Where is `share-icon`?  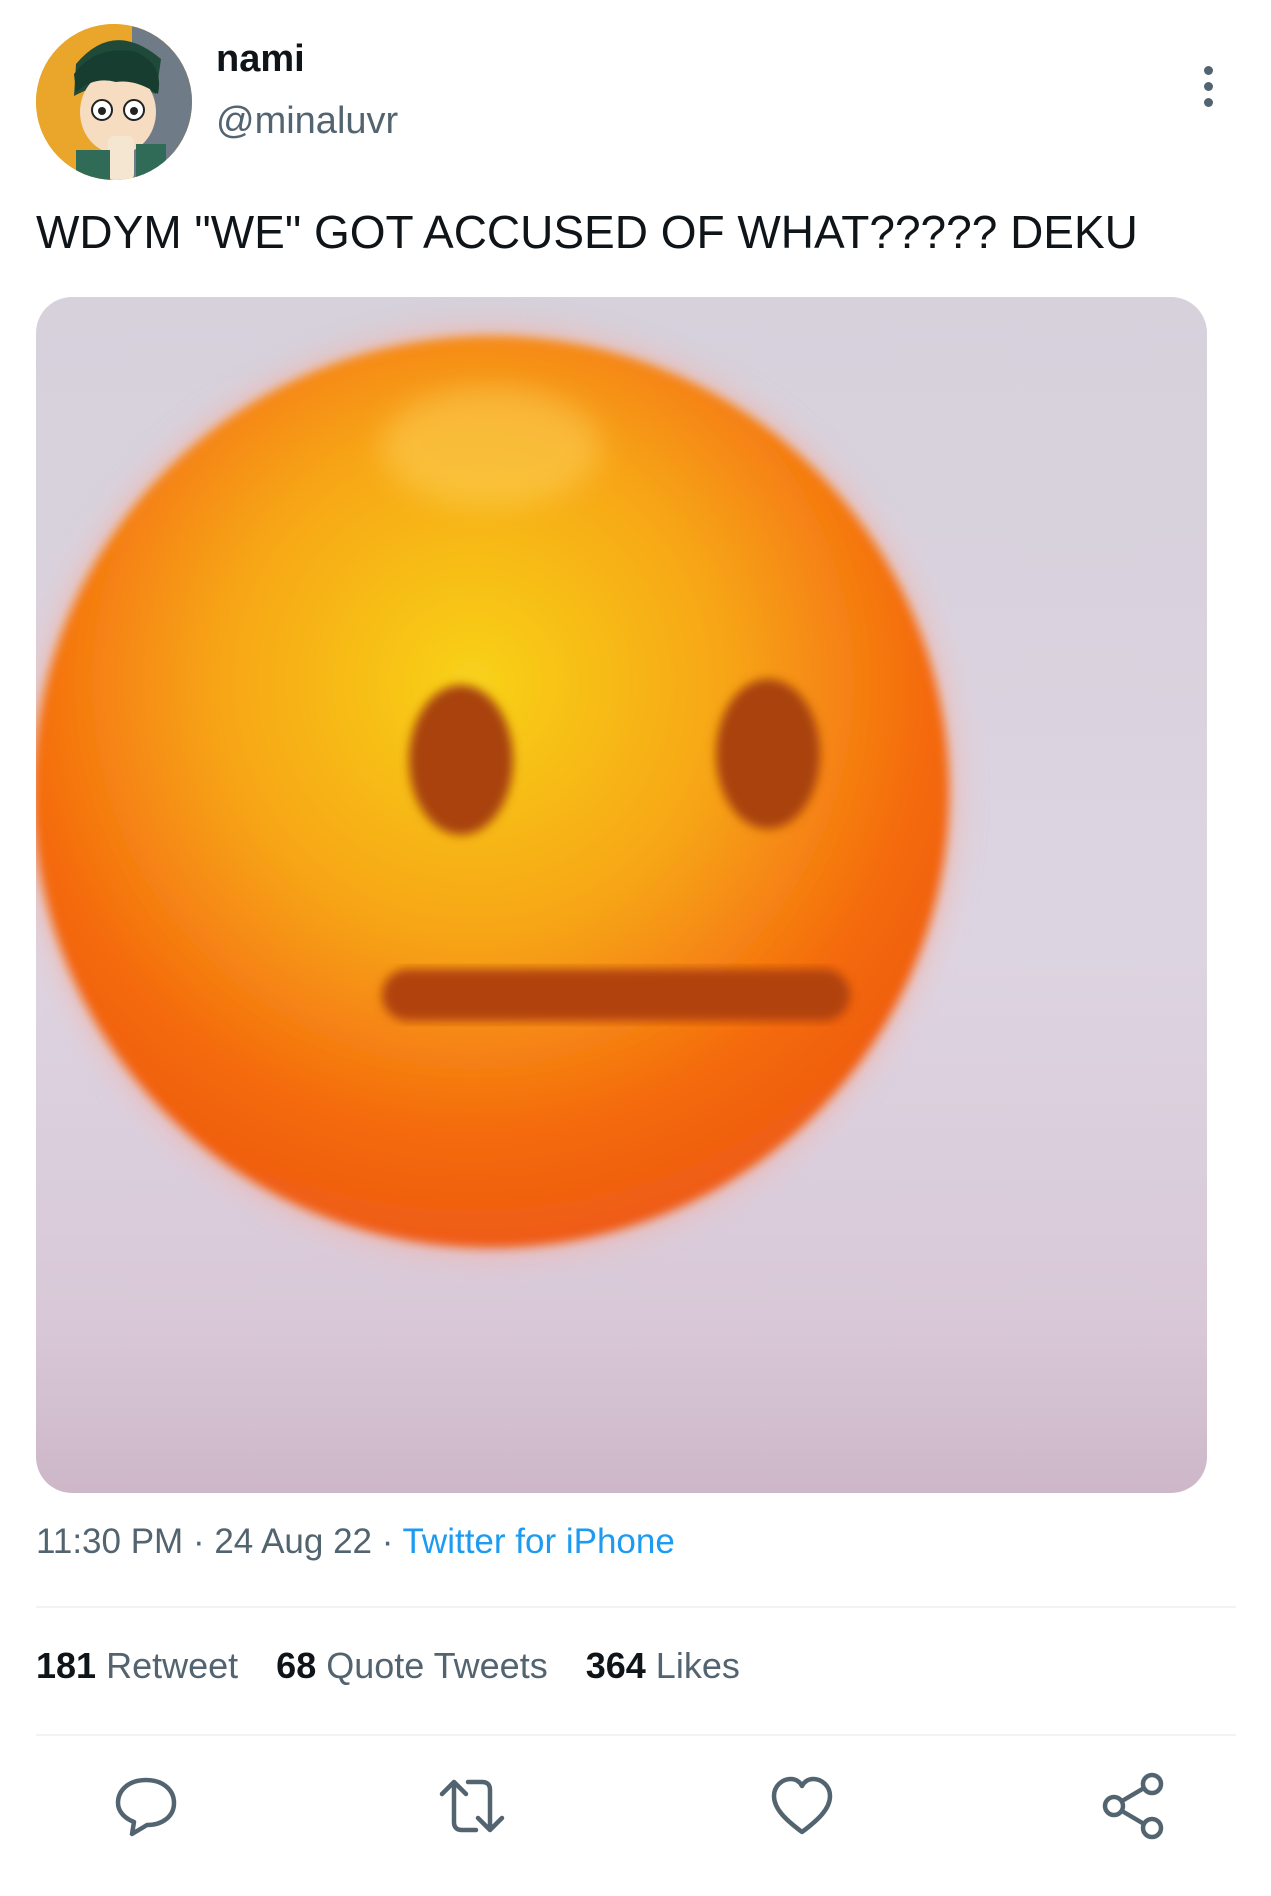 share-icon is located at coordinates (1134, 1806).